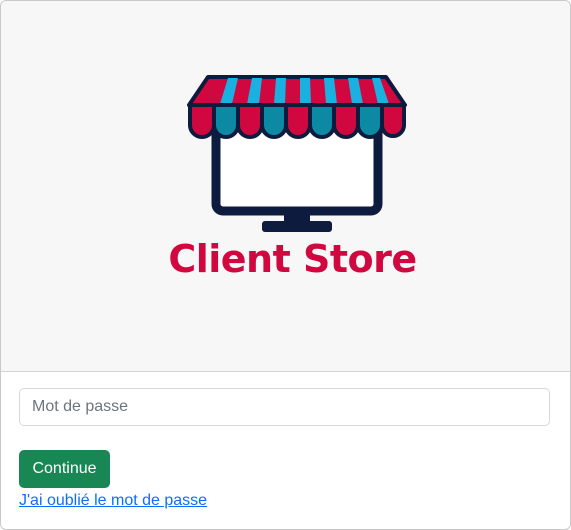  I want to click on brand-name: Client Store, so click(292, 259).